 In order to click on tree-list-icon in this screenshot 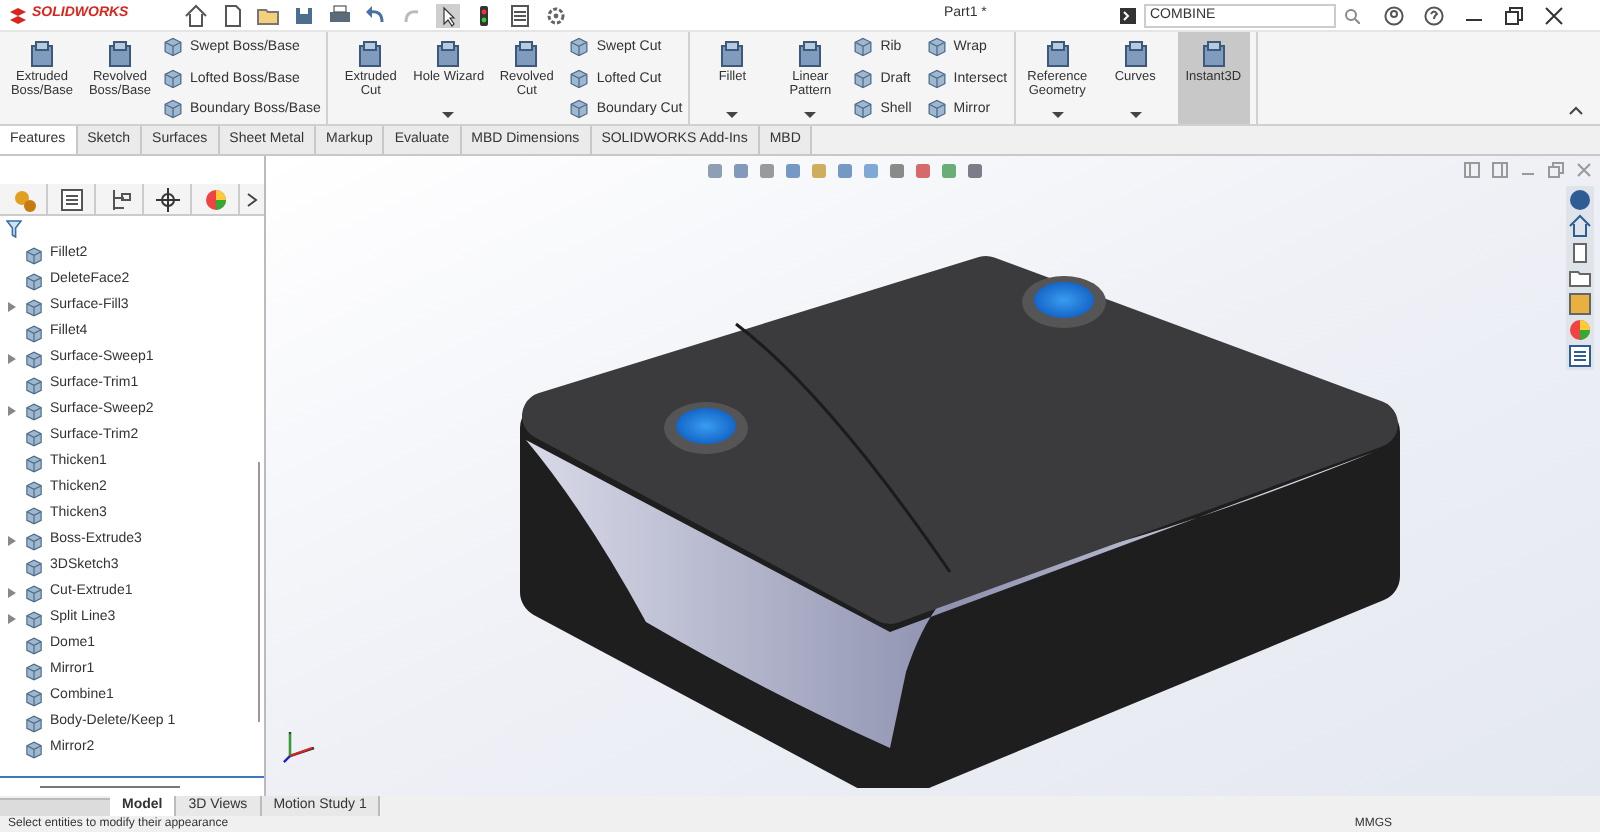, I will do `click(71, 199)`.